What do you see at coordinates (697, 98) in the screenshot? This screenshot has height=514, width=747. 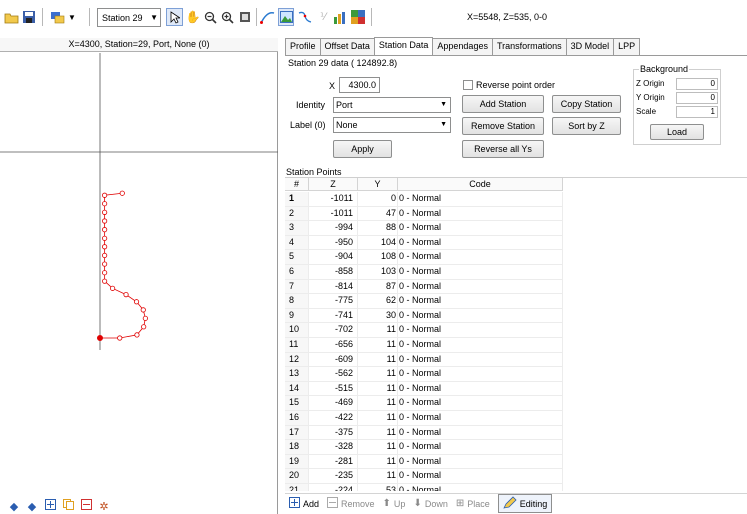 I see `y-origin-input: 0` at bounding box center [697, 98].